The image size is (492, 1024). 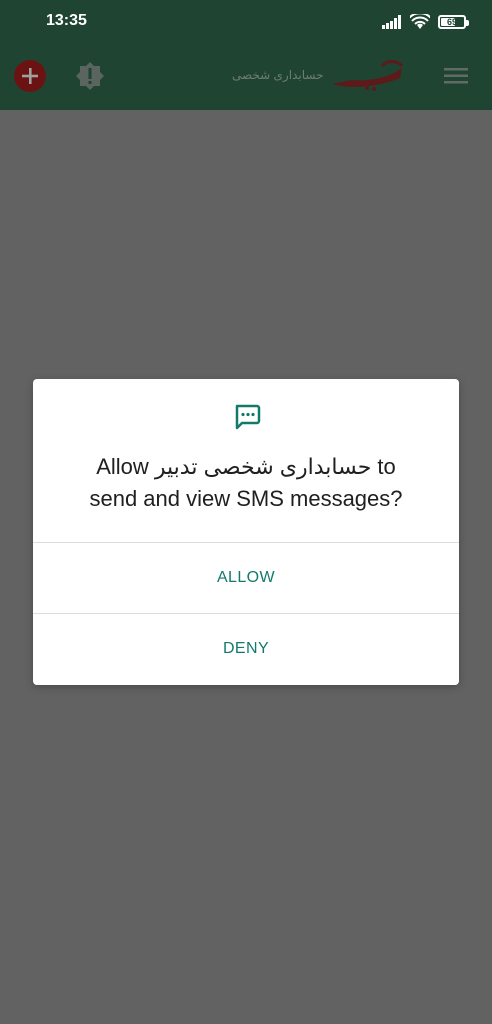 I want to click on add-icon, so click(x=30, y=76).